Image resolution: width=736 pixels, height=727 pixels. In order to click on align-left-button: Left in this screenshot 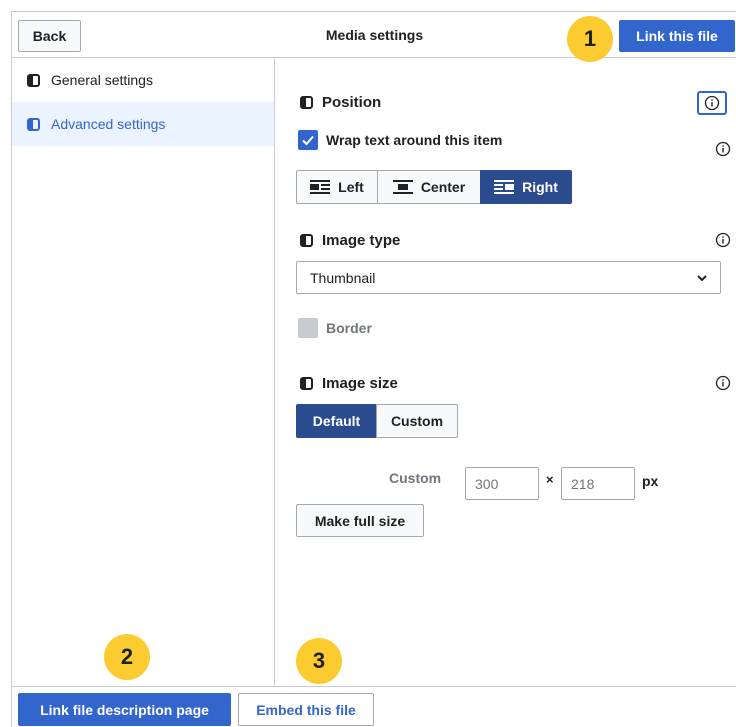, I will do `click(337, 187)`.